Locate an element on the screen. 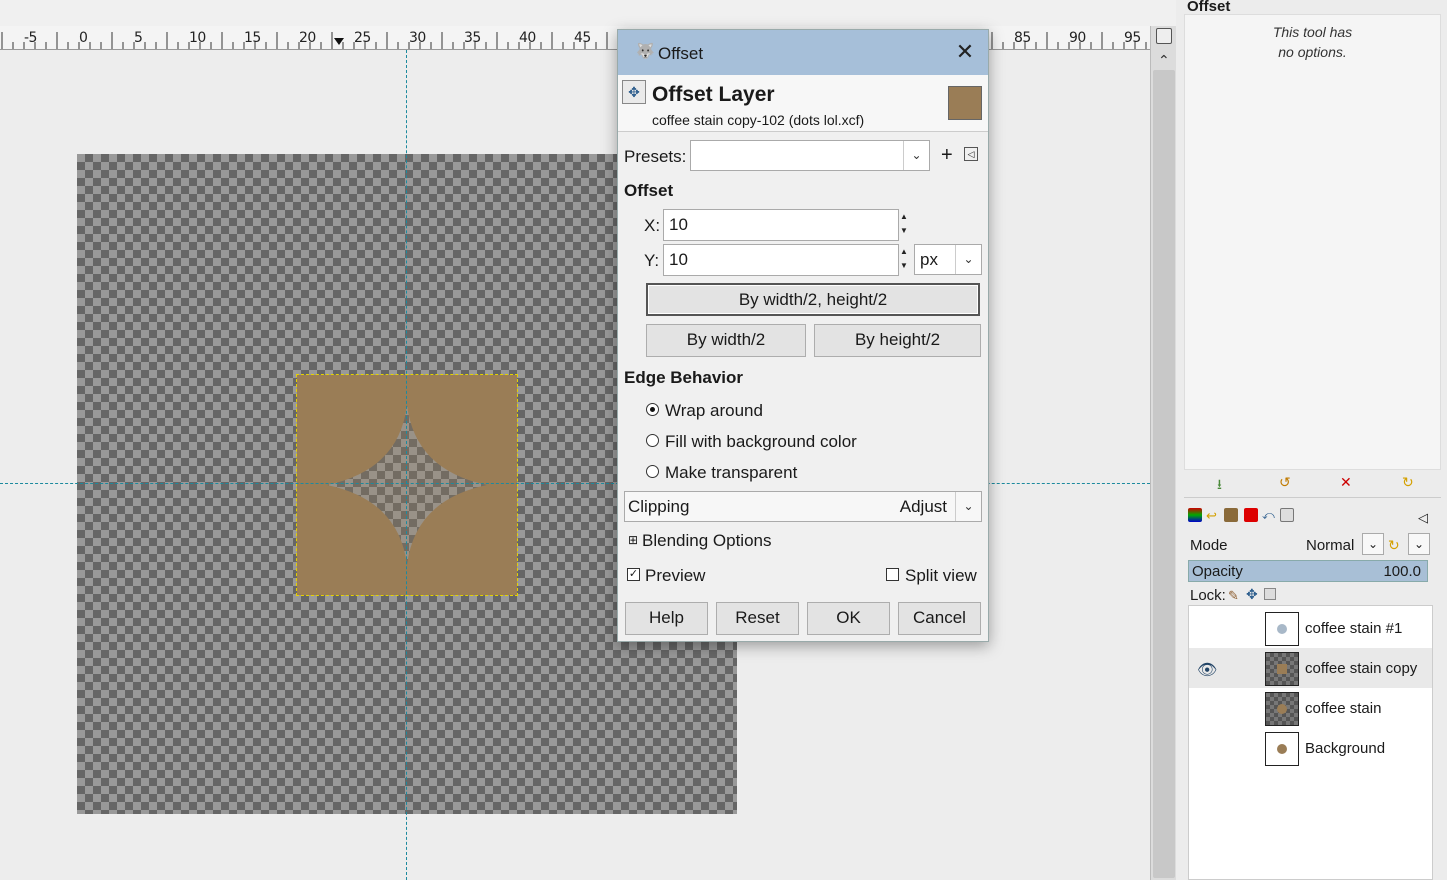 The height and width of the screenshot is (880, 1447). unit-select: px ⌄ is located at coordinates (948, 259).